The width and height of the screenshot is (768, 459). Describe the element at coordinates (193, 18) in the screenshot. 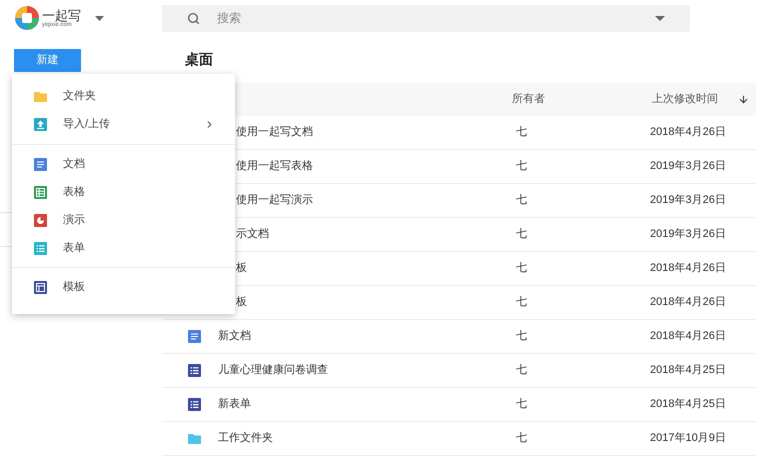

I see `search-icon` at that location.